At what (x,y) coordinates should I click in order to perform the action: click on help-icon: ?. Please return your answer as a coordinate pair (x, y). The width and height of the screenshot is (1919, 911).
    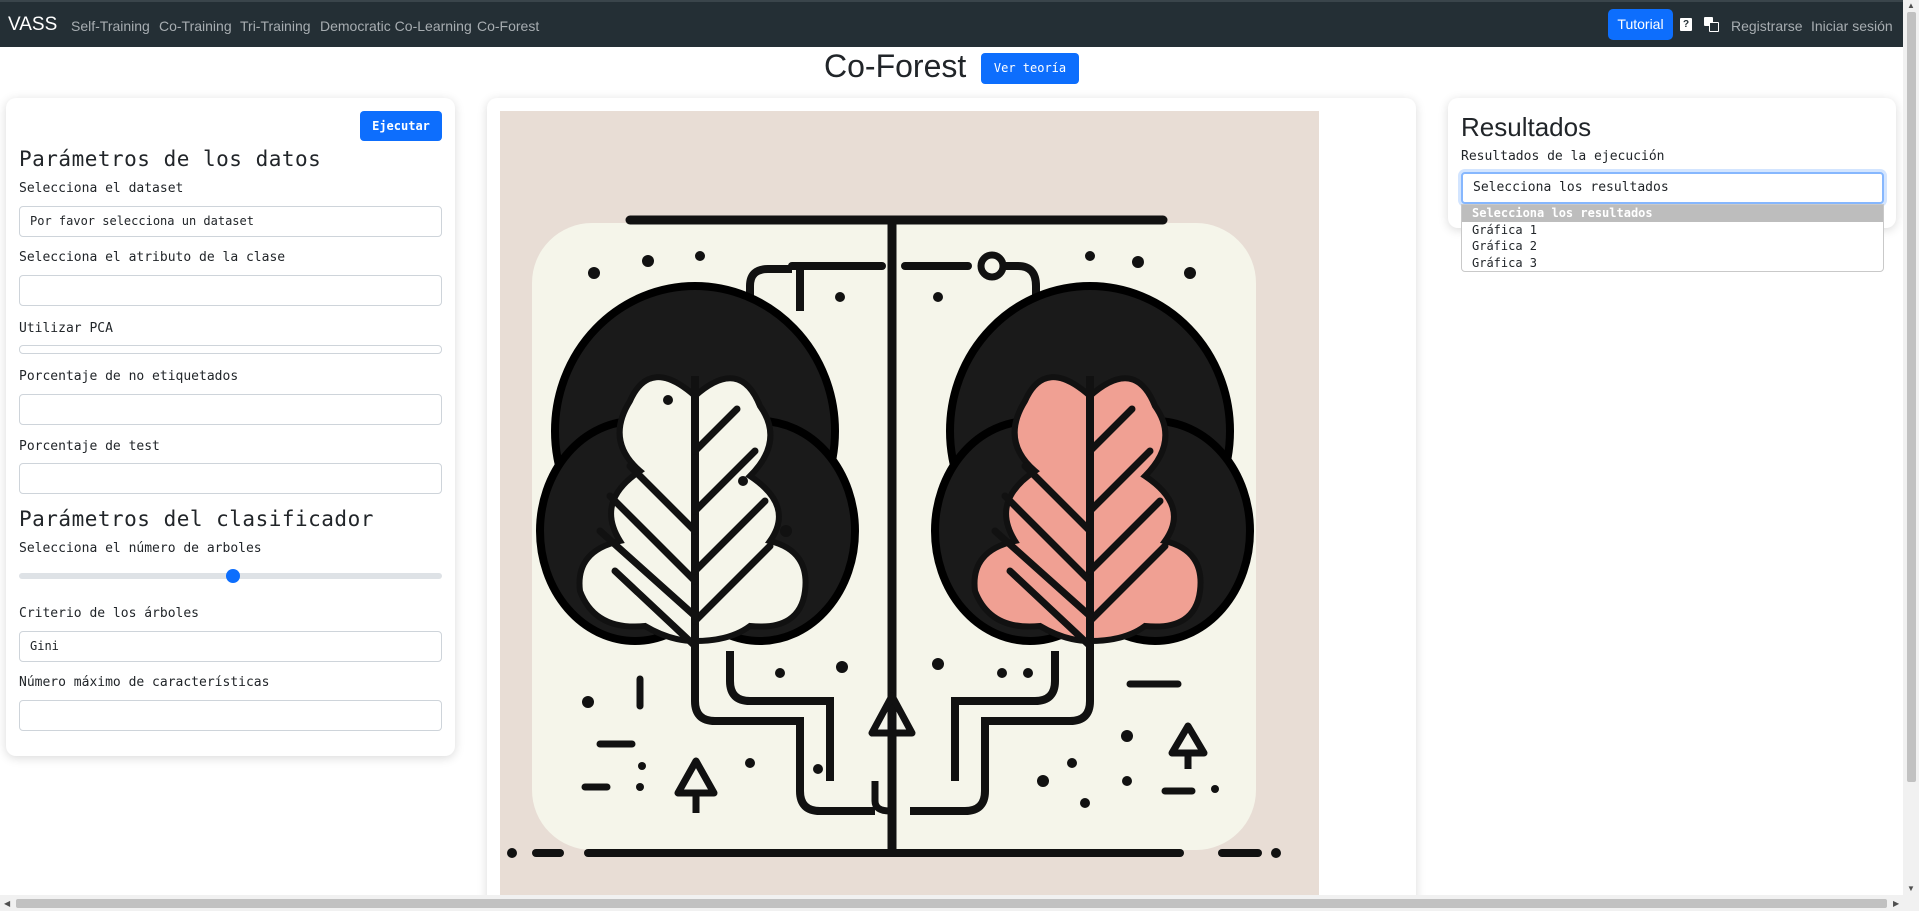
    Looking at the image, I should click on (1686, 24).